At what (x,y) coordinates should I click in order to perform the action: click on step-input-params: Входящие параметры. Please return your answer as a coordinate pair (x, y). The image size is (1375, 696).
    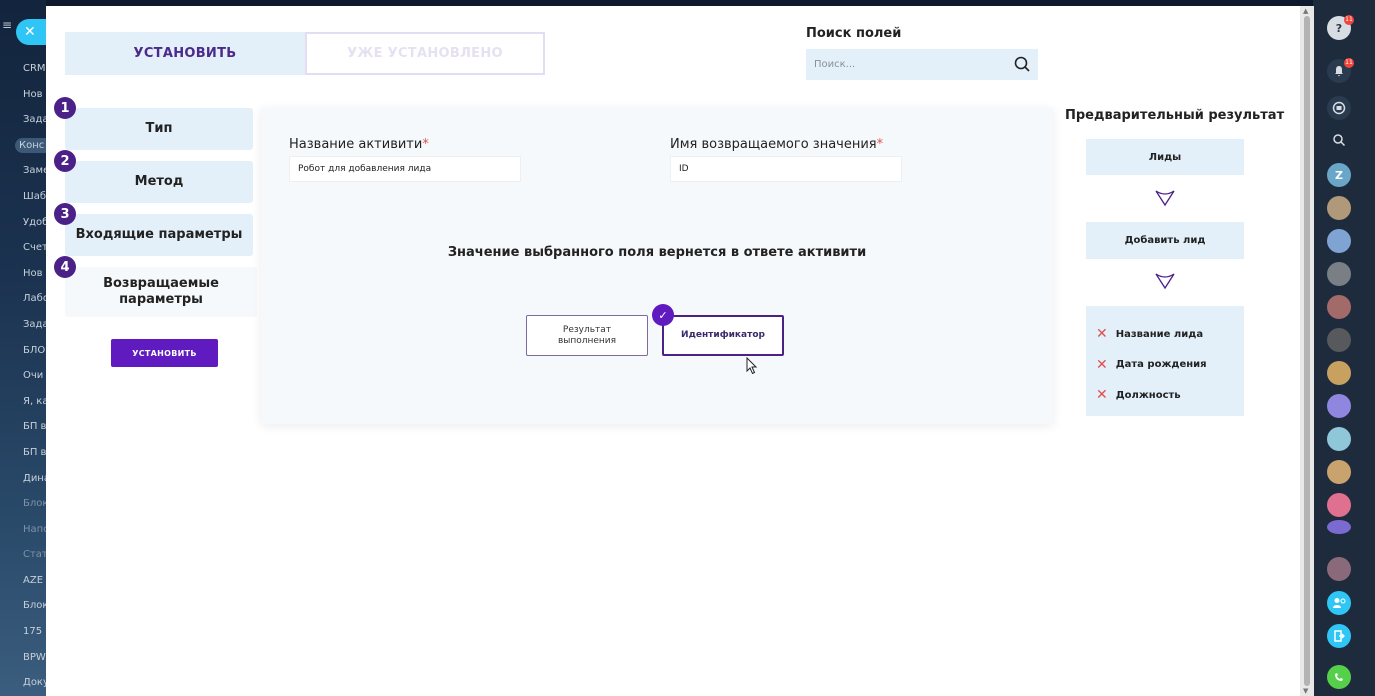
    Looking at the image, I should click on (159, 235).